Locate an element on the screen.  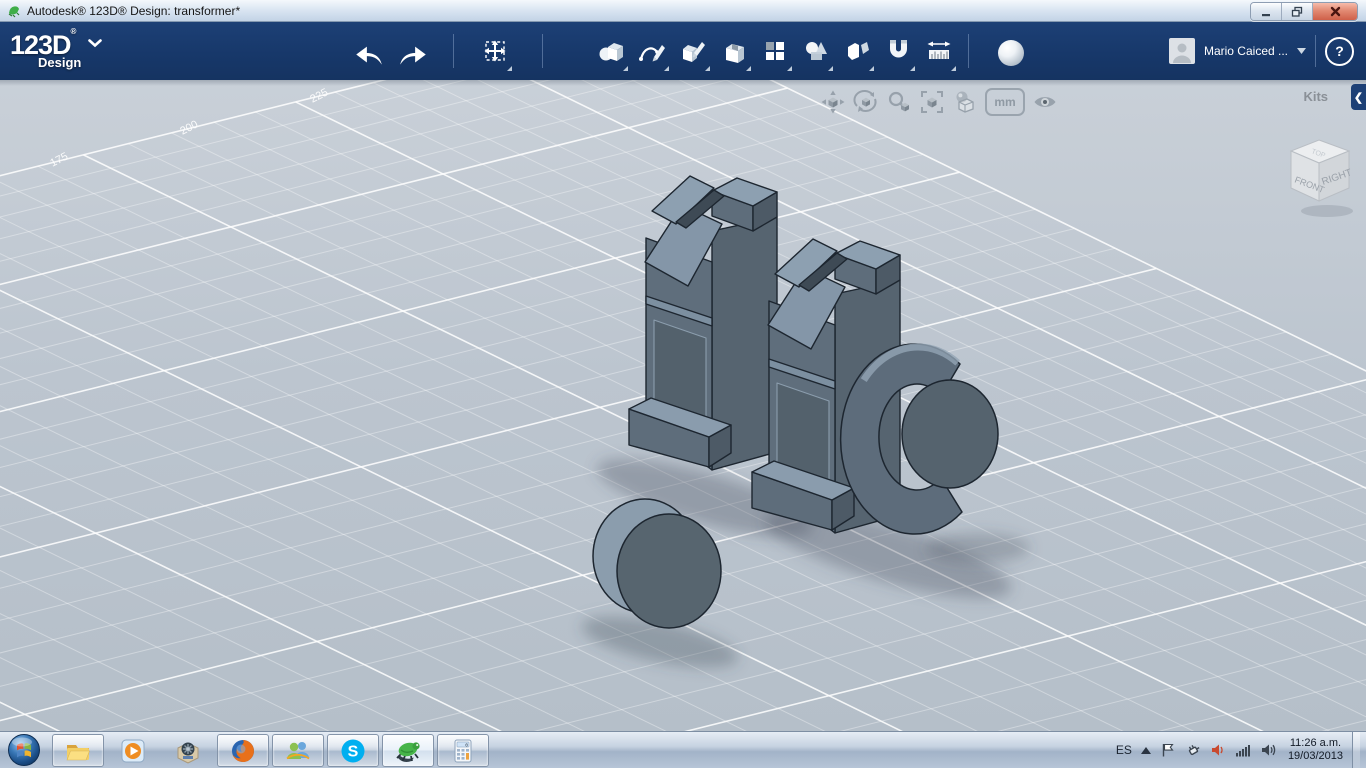
show-desktop-button is located at coordinates (1356, 750).